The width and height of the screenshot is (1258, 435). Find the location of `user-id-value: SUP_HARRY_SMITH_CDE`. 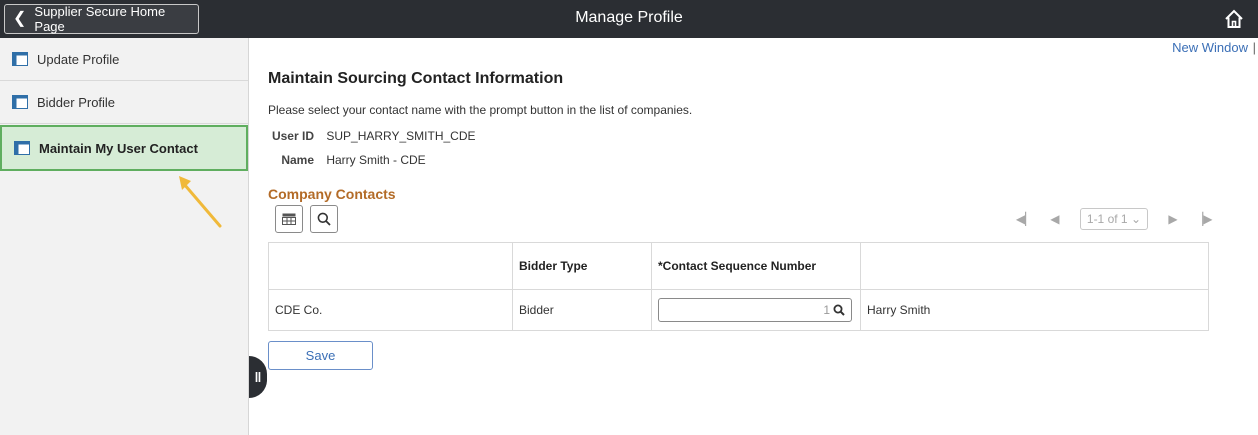

user-id-value: SUP_HARRY_SMITH_CDE is located at coordinates (401, 136).